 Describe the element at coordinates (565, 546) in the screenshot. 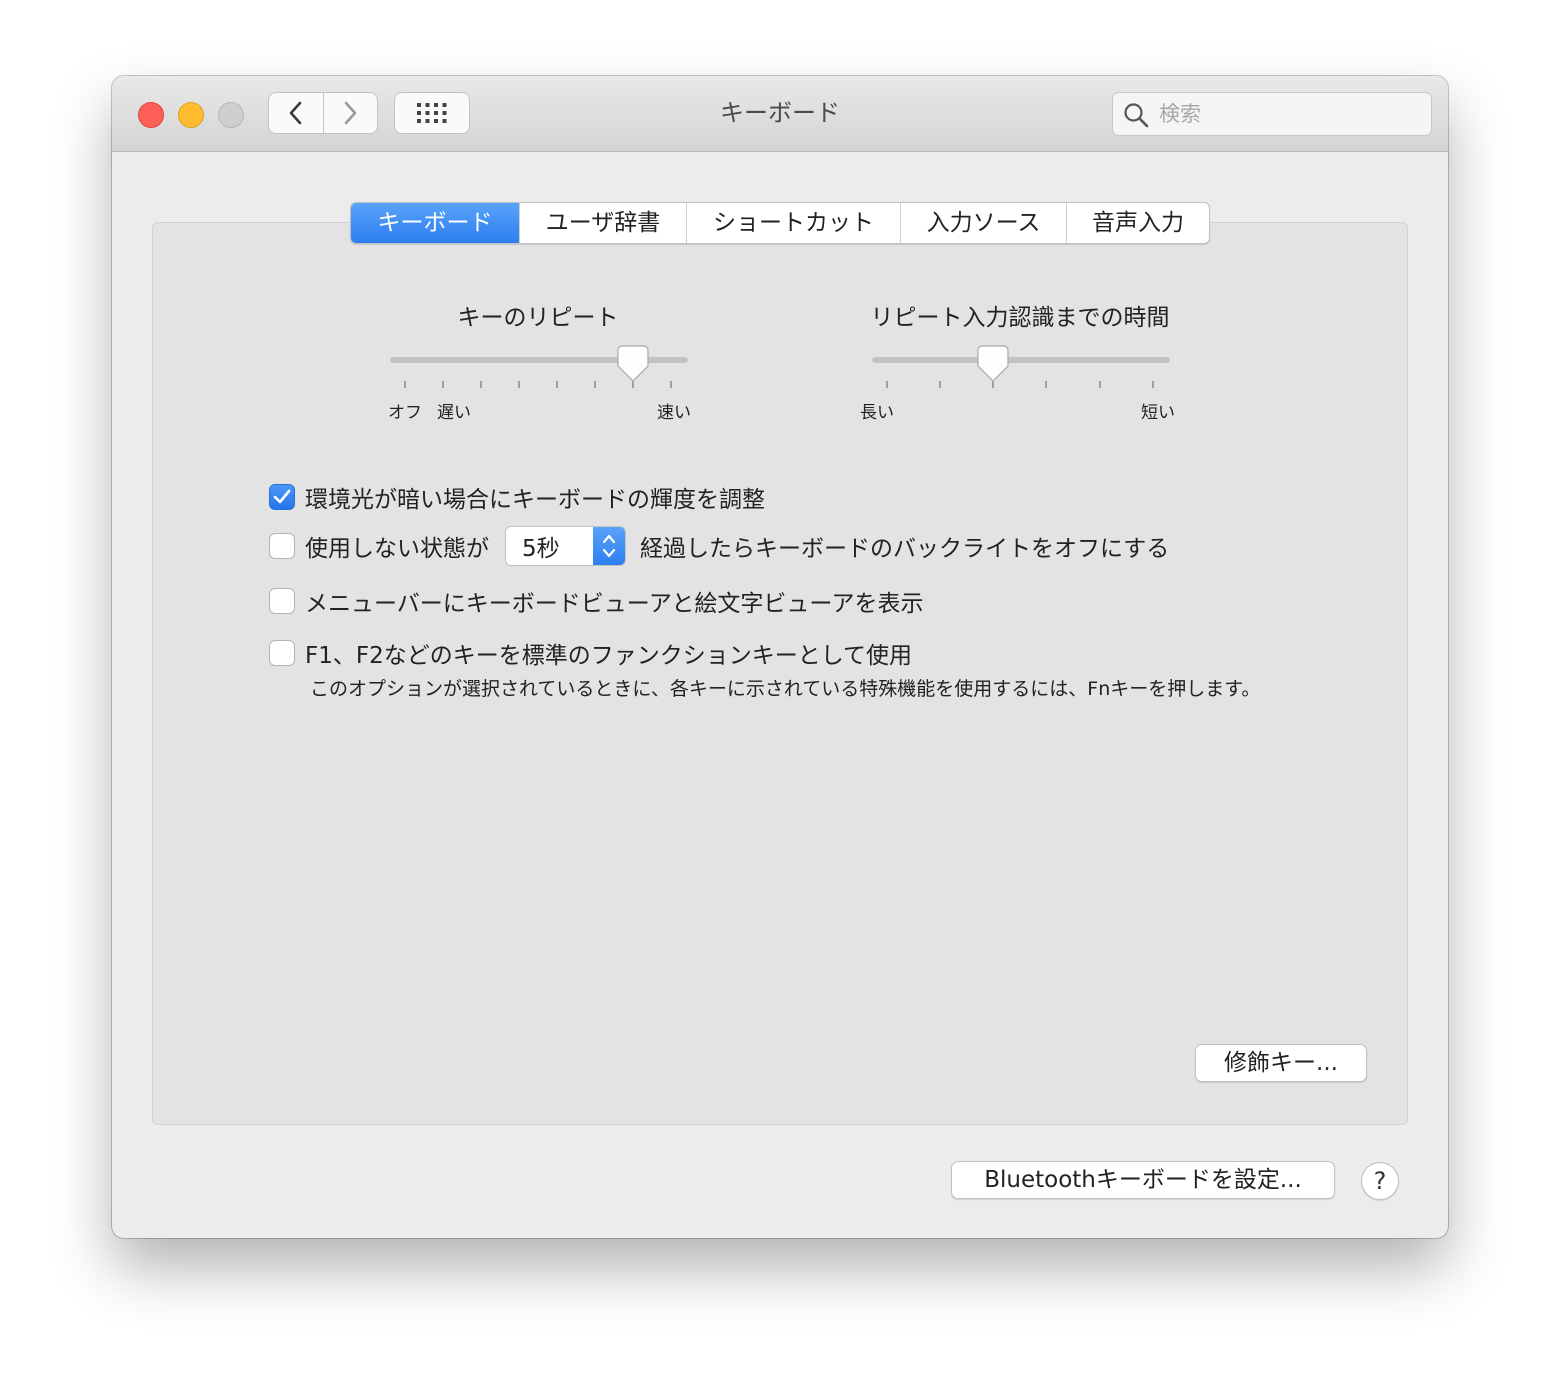

I see `backlight-timeout-popup: 5秒` at that location.